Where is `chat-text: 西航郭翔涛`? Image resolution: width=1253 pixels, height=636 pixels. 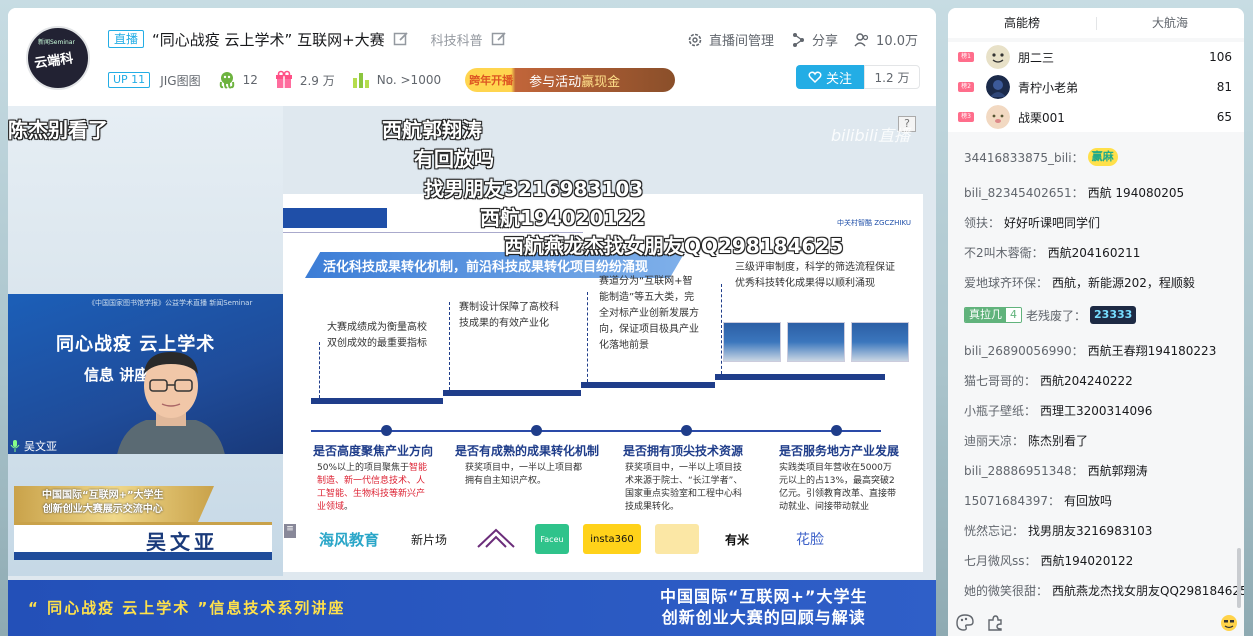 chat-text: 西航郭翔涛 is located at coordinates (1117, 471).